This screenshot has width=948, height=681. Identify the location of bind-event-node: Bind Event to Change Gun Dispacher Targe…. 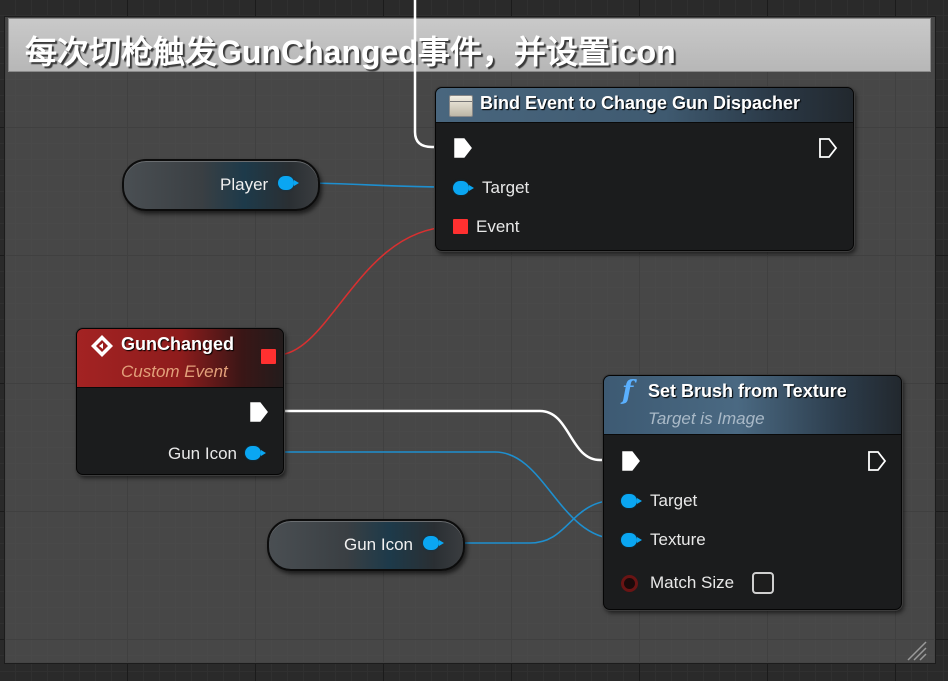
(644, 169).